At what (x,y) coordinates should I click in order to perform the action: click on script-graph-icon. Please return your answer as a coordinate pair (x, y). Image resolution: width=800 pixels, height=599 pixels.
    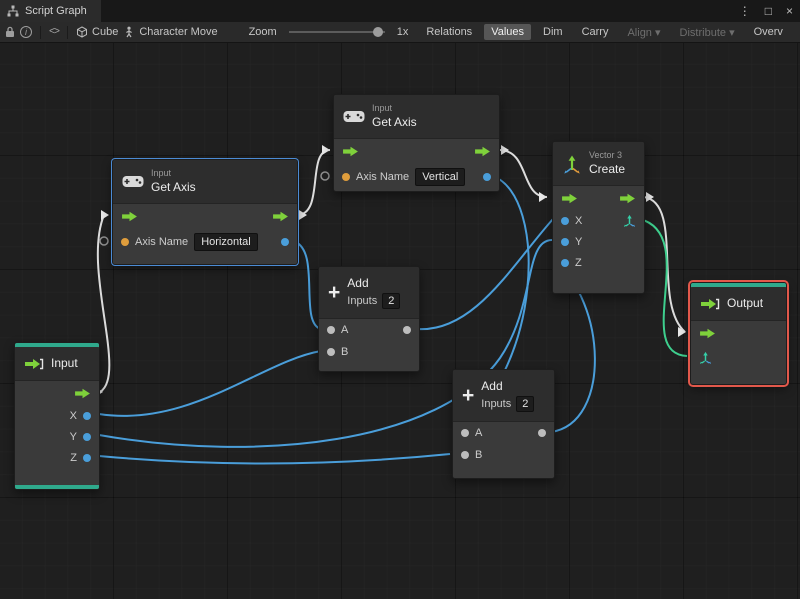
    Looking at the image, I should click on (13, 11).